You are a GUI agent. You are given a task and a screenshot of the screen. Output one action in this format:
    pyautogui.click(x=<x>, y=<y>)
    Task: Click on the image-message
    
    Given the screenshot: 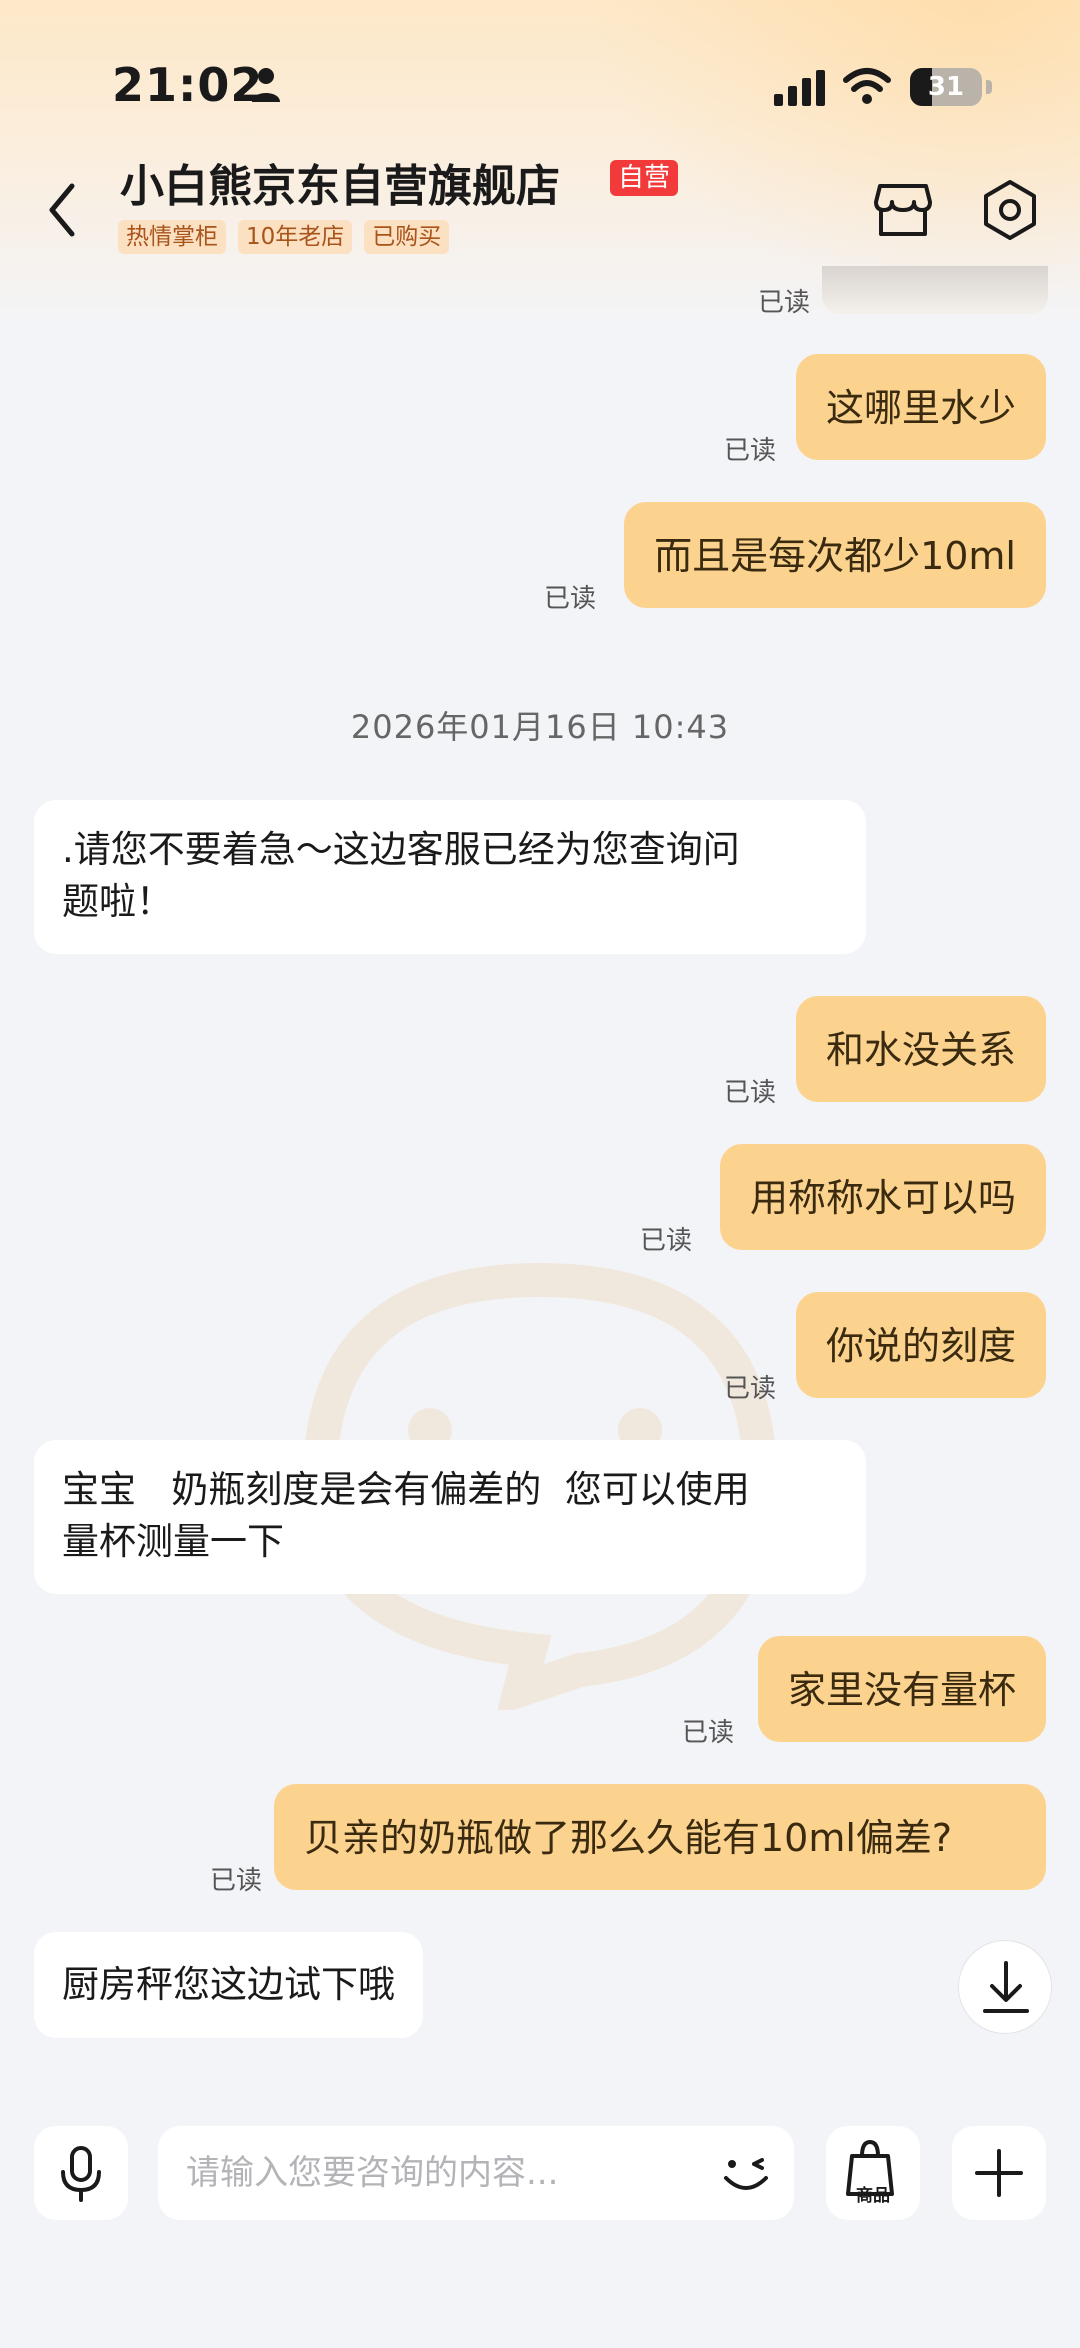 What is the action you would take?
    pyautogui.click(x=935, y=290)
    